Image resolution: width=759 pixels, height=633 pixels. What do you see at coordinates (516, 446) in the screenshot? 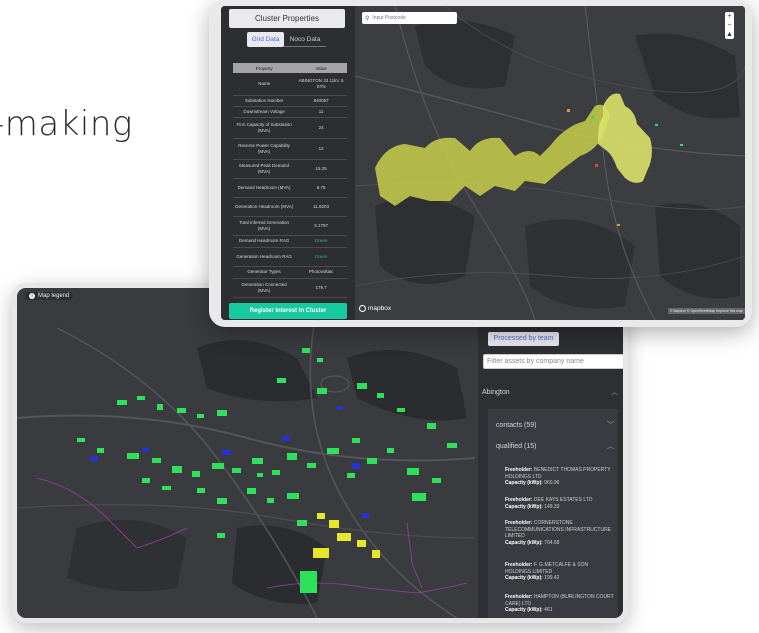
I see `qualified-label: qualified (15)` at bounding box center [516, 446].